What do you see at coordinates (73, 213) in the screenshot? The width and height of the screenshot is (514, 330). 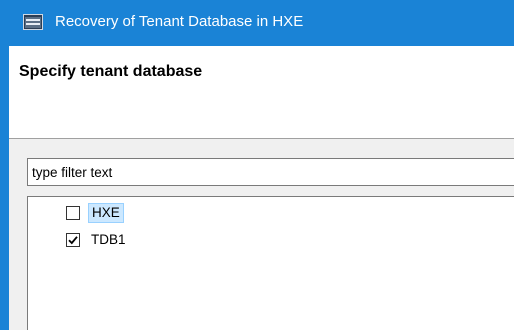 I see `checkbox-unchecked` at bounding box center [73, 213].